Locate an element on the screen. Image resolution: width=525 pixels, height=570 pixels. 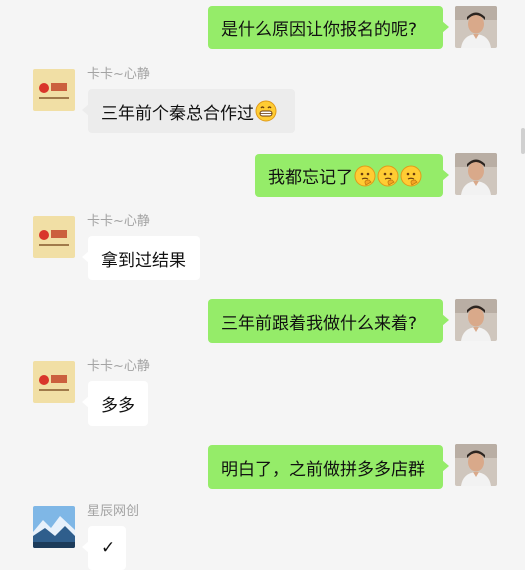
outgoing-message-bubble: 我都忘记了 is located at coordinates (352, 175).